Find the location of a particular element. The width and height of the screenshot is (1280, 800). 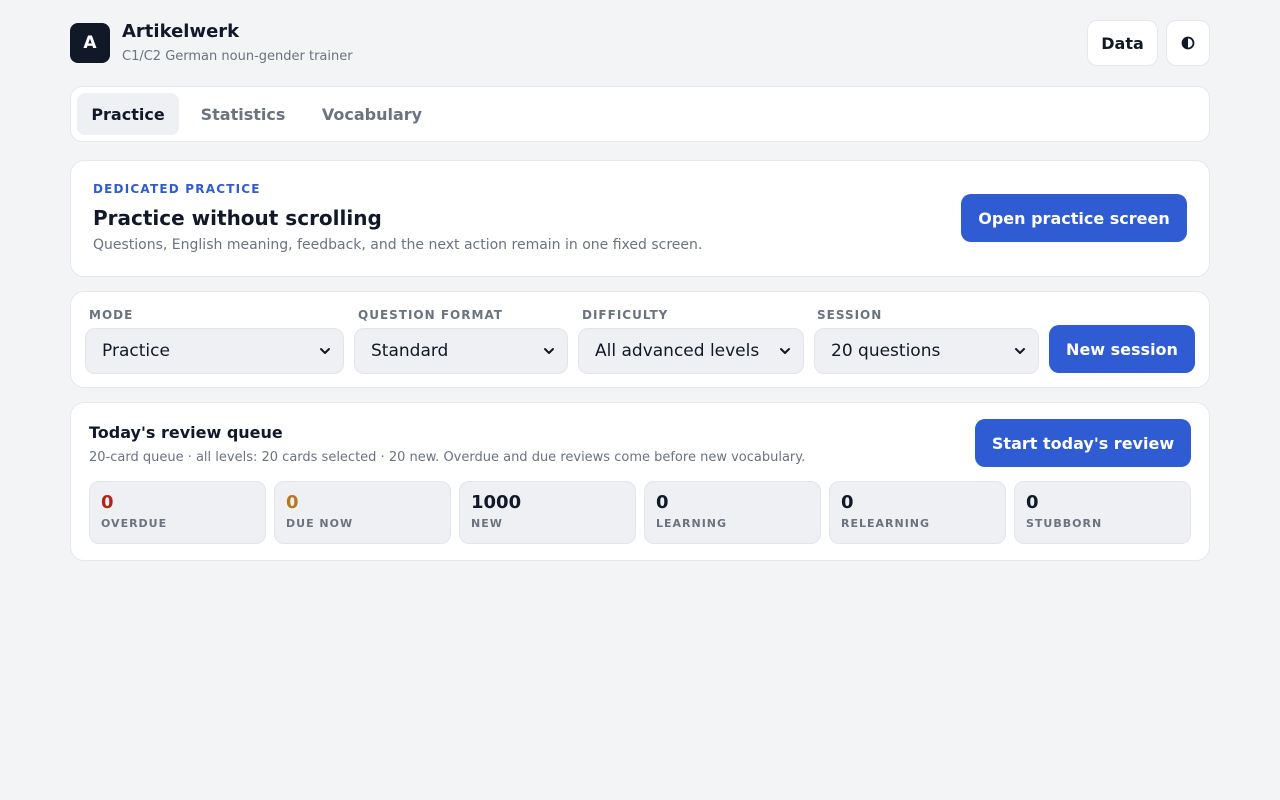

mode-select: Practice is located at coordinates (214, 351).